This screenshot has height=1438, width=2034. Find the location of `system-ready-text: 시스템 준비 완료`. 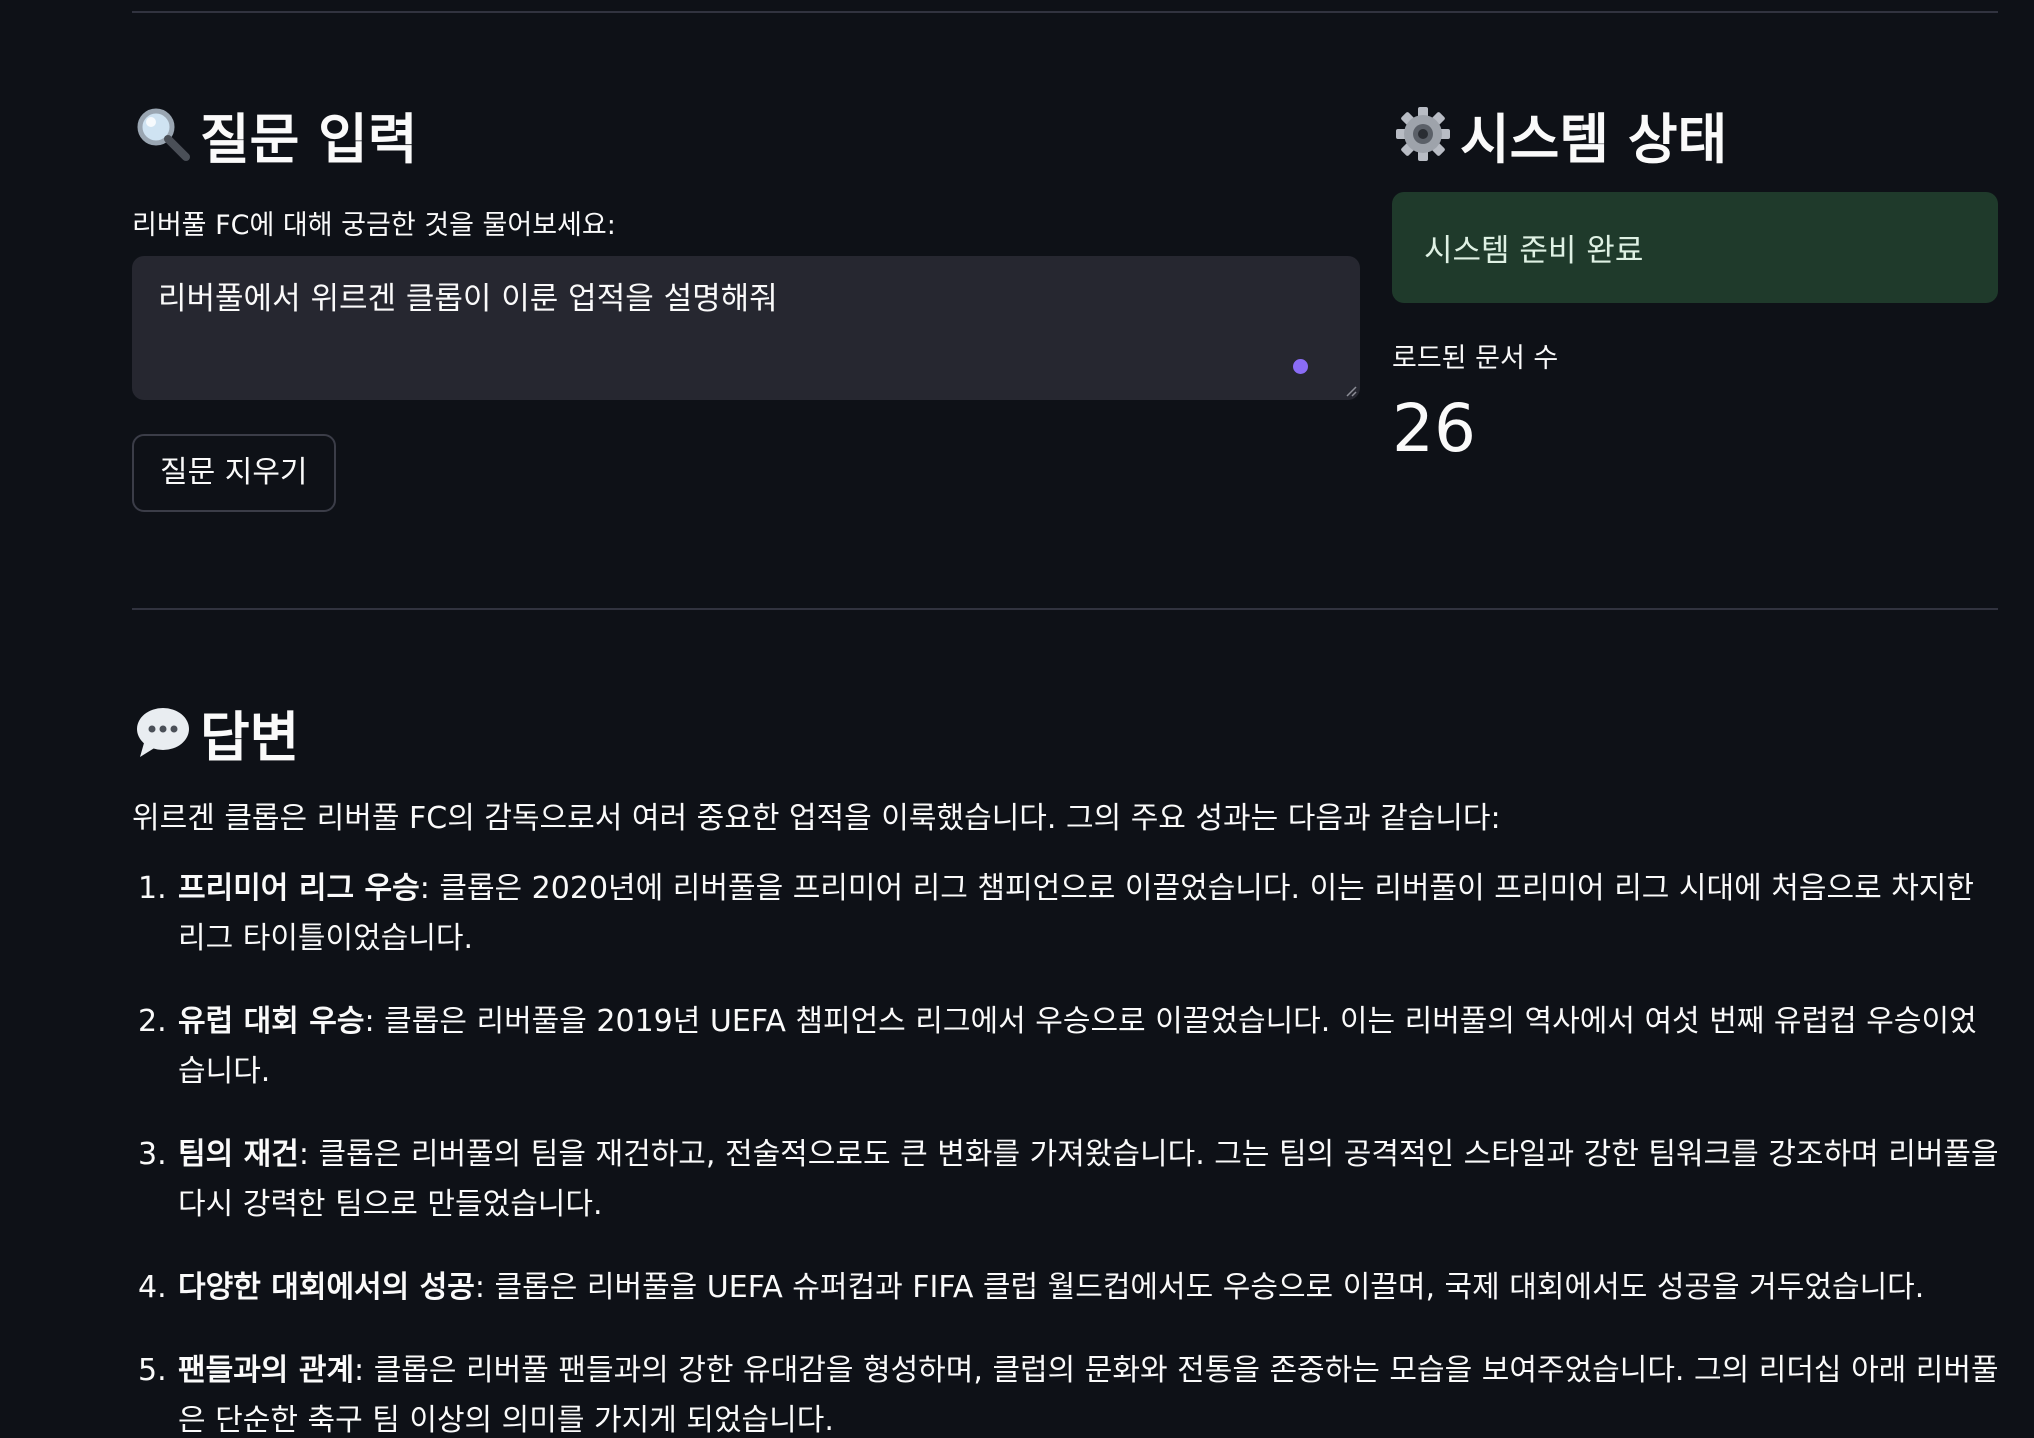

system-ready-text: 시스템 준비 완료 is located at coordinates (1534, 251).